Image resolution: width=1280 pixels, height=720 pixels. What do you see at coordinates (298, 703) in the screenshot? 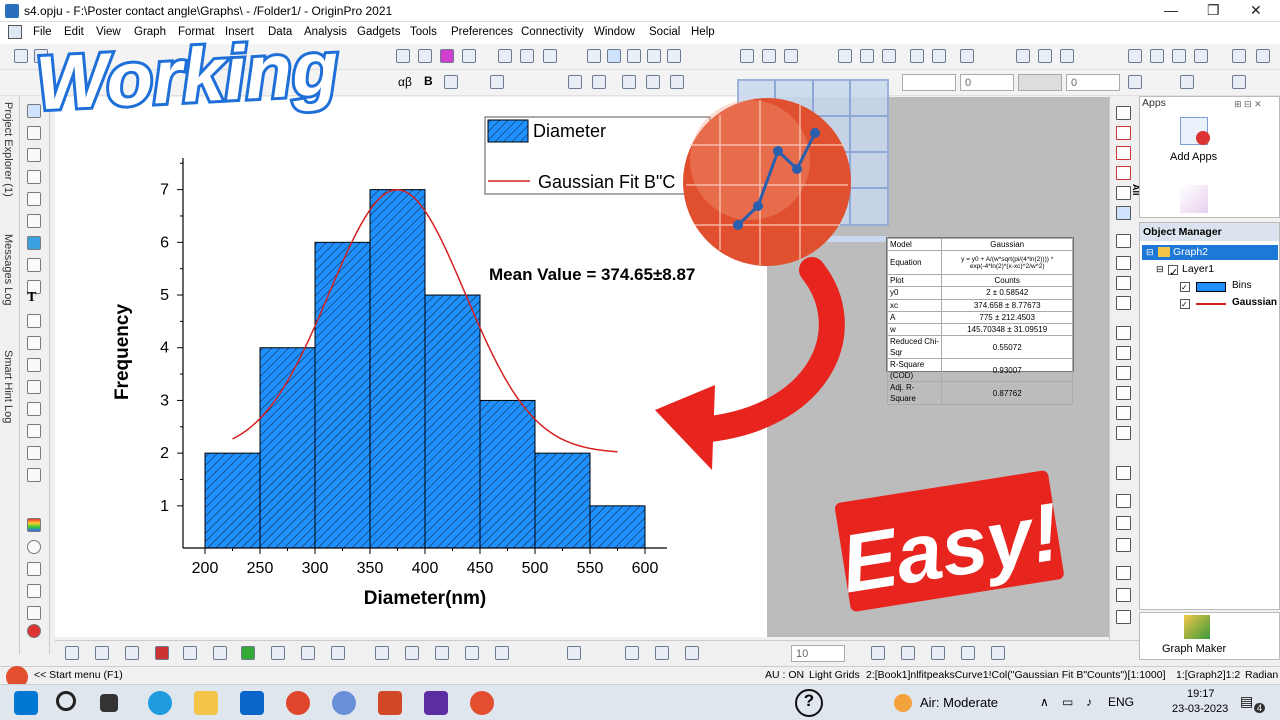
I see `chrome-icon` at bounding box center [298, 703].